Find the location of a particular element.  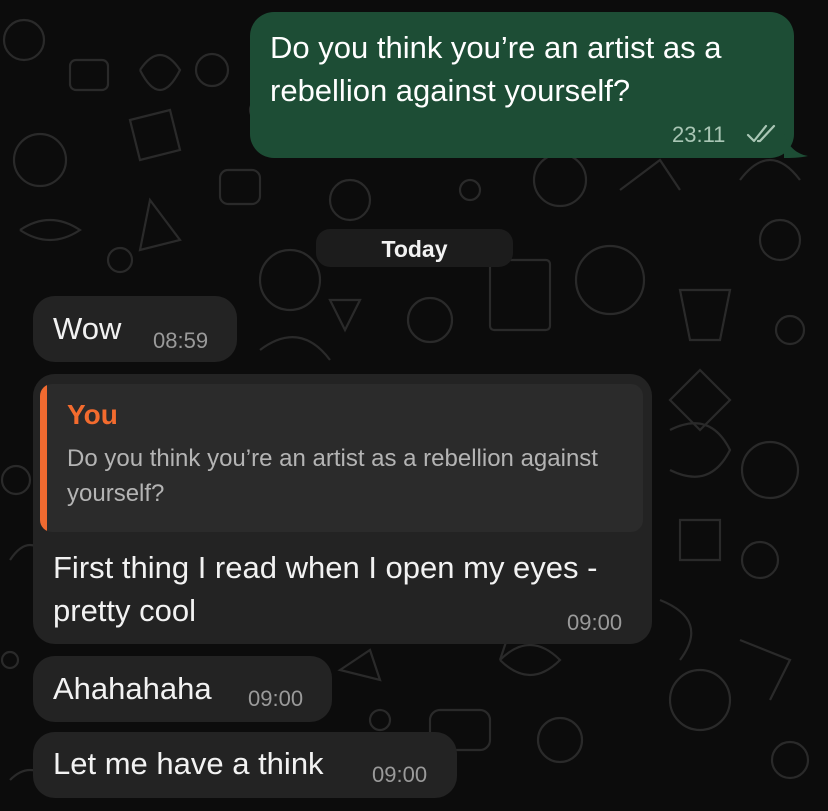

quote-accent-bar is located at coordinates (43, 458).